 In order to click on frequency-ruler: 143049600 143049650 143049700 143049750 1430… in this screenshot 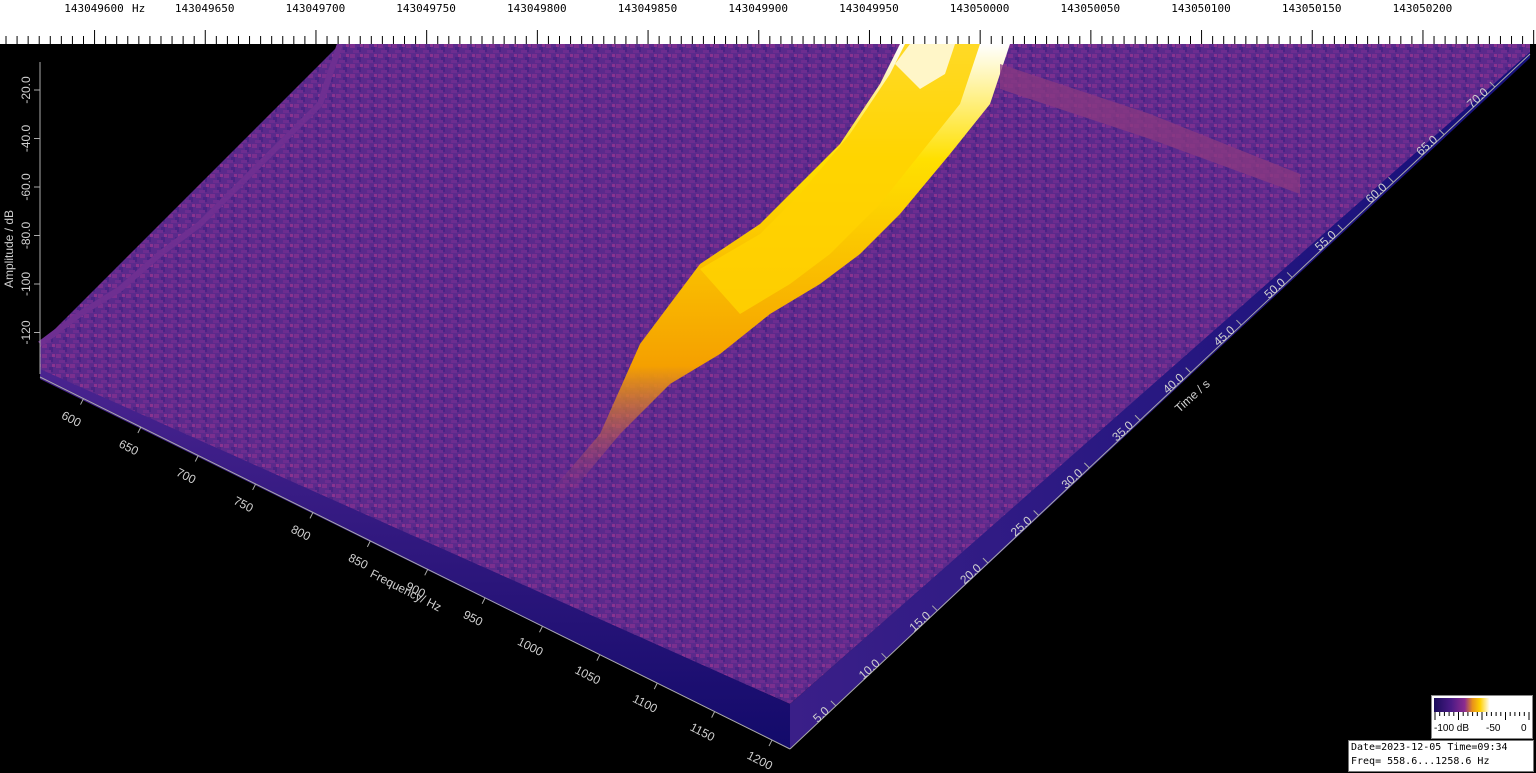, I will do `click(768, 22)`.